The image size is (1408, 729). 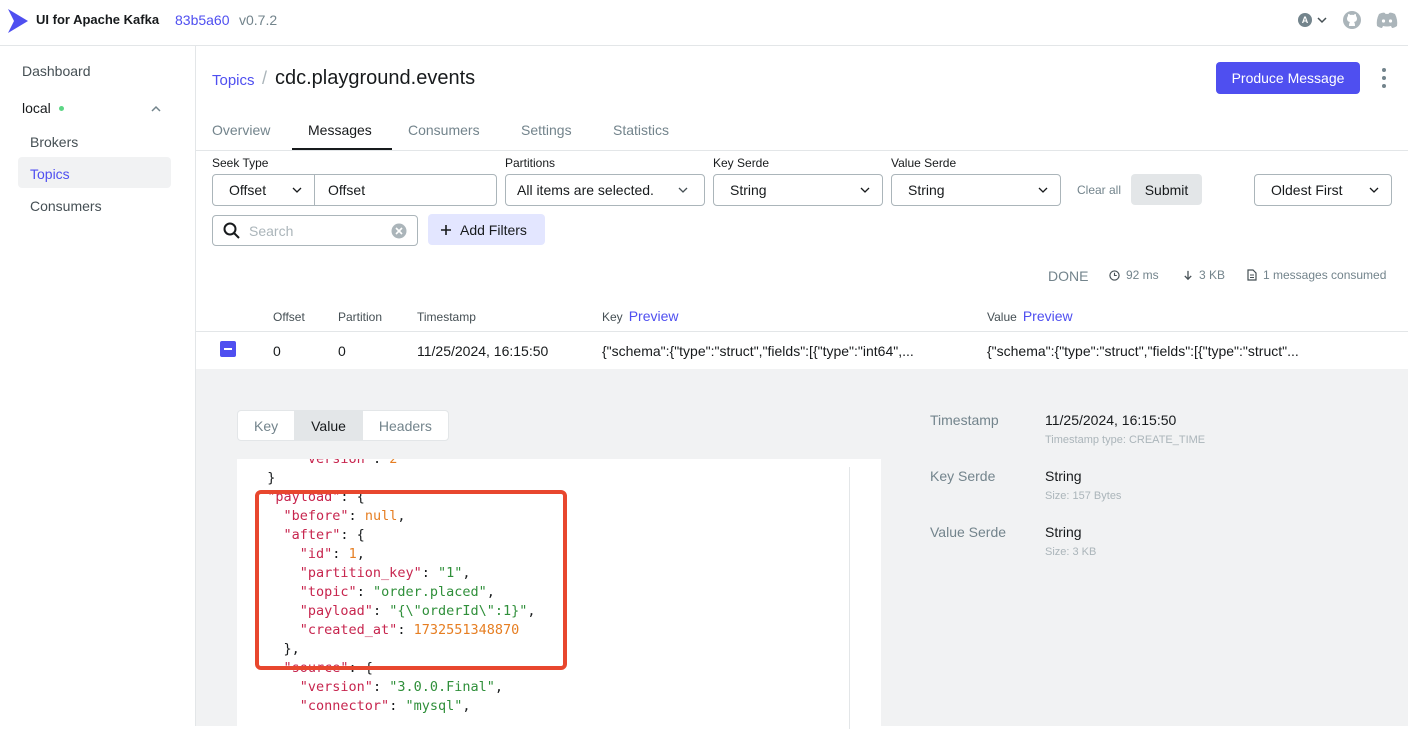 I want to click on meta-key-serde-value: String, so click(x=1063, y=476).